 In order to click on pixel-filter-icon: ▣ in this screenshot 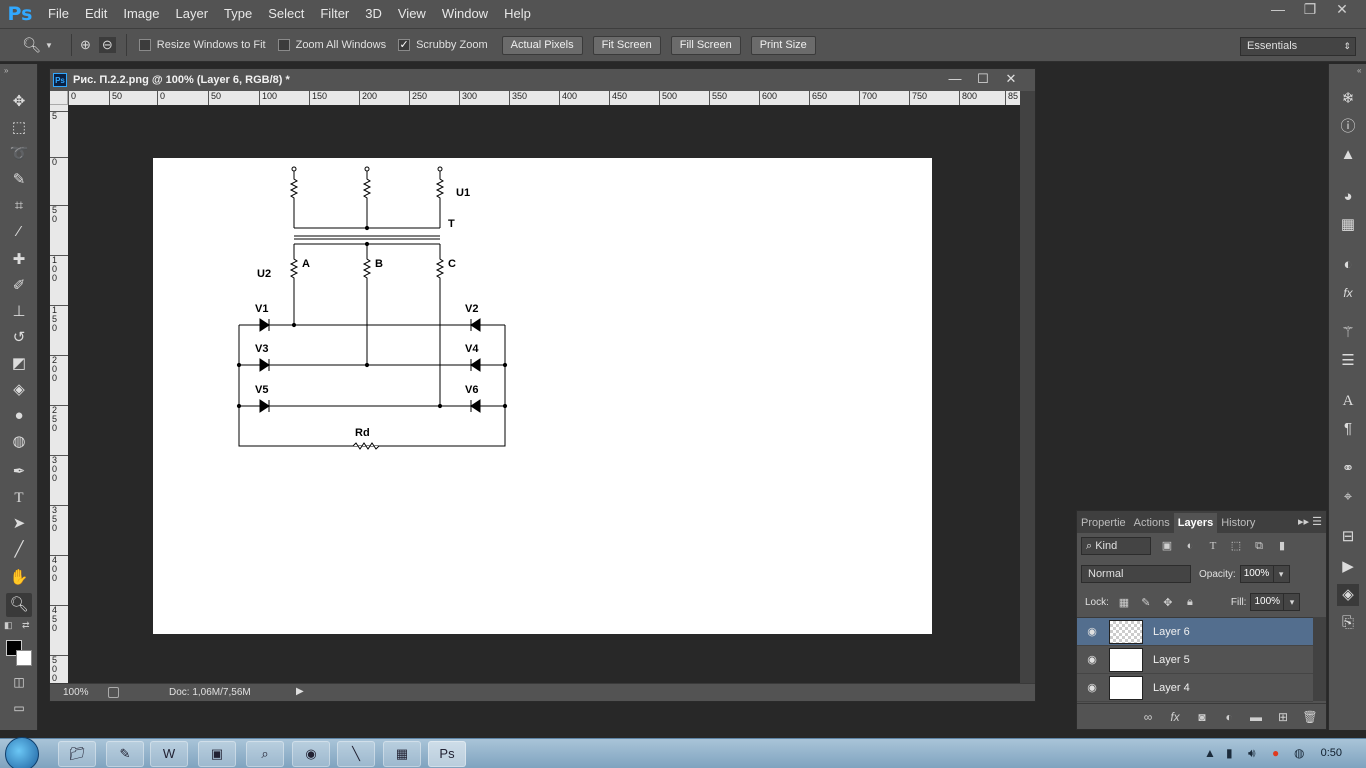, I will do `click(1167, 546)`.